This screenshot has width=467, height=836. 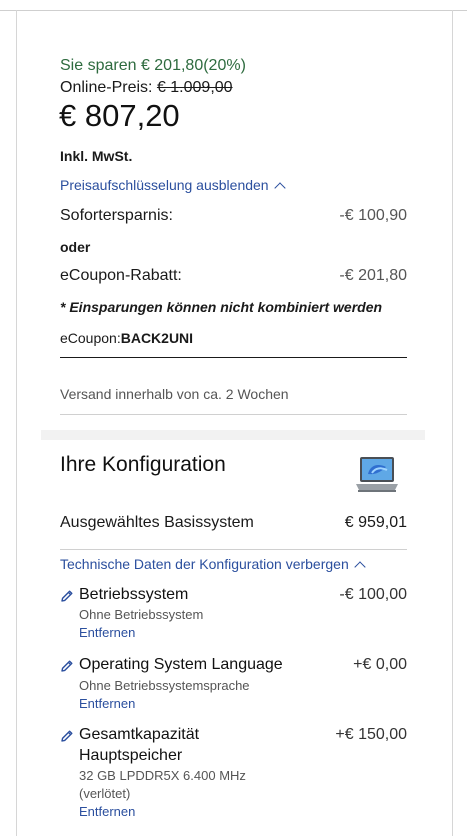 I want to click on option-title-line2: Hauptspeicher, so click(x=131, y=755).